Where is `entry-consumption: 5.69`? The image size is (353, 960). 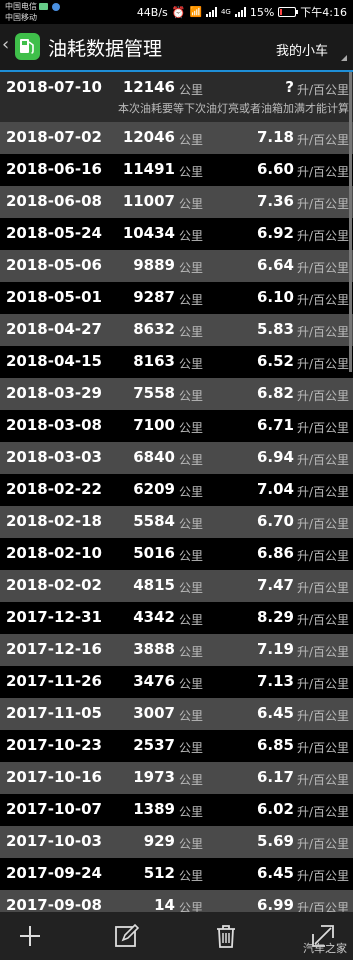
entry-consumption: 5.69 is located at coordinates (275, 841).